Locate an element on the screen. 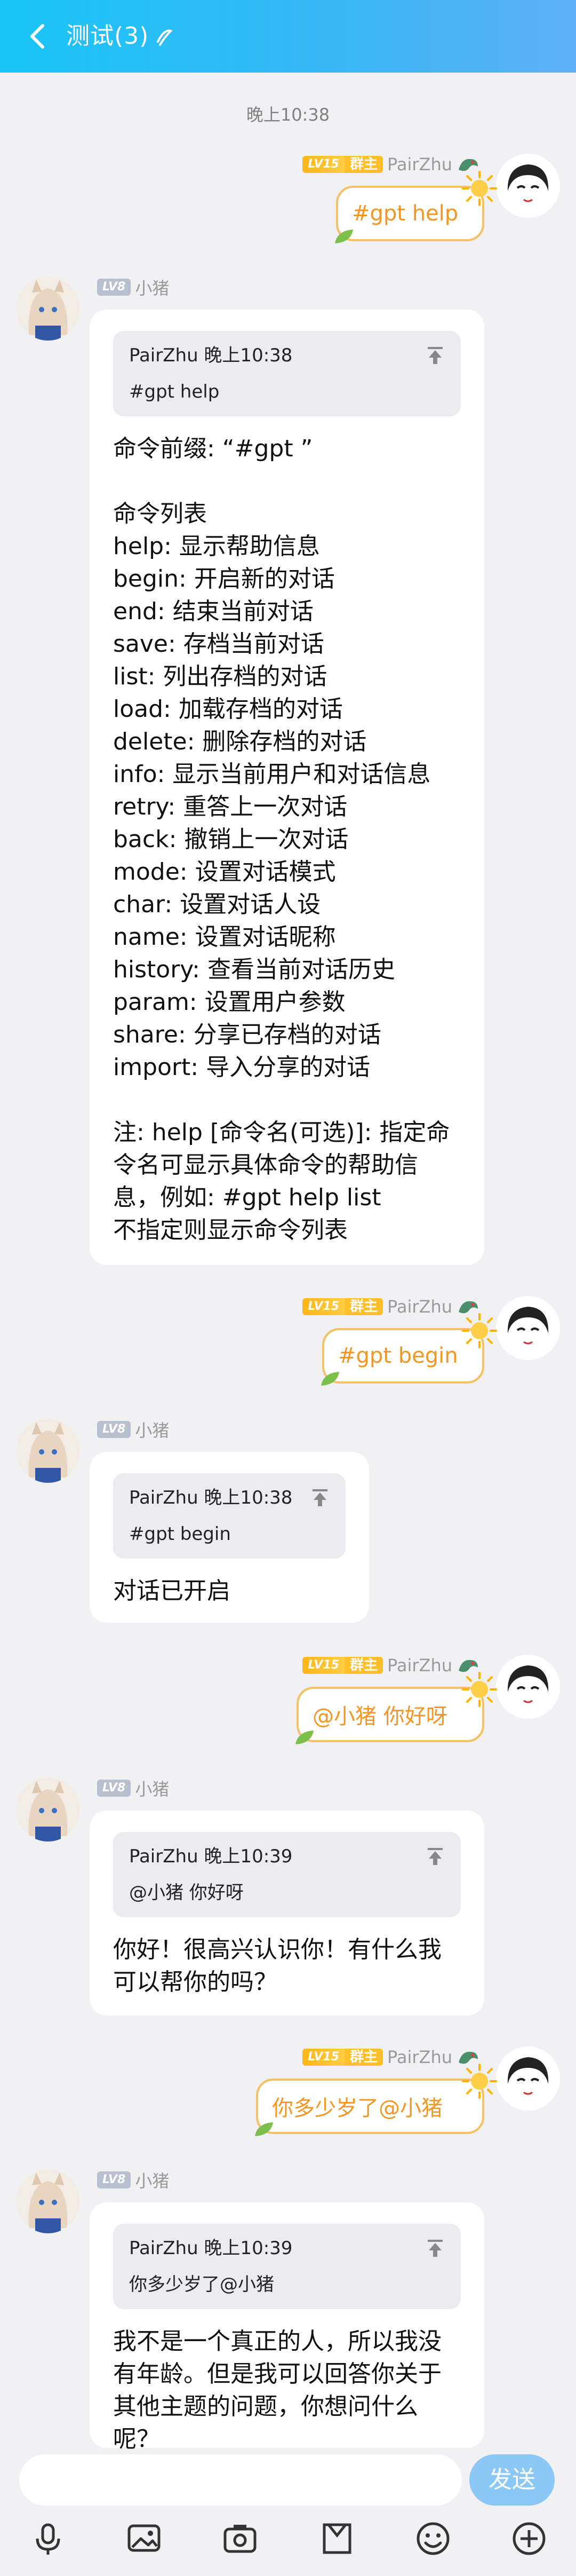  mute-icon is located at coordinates (165, 37).